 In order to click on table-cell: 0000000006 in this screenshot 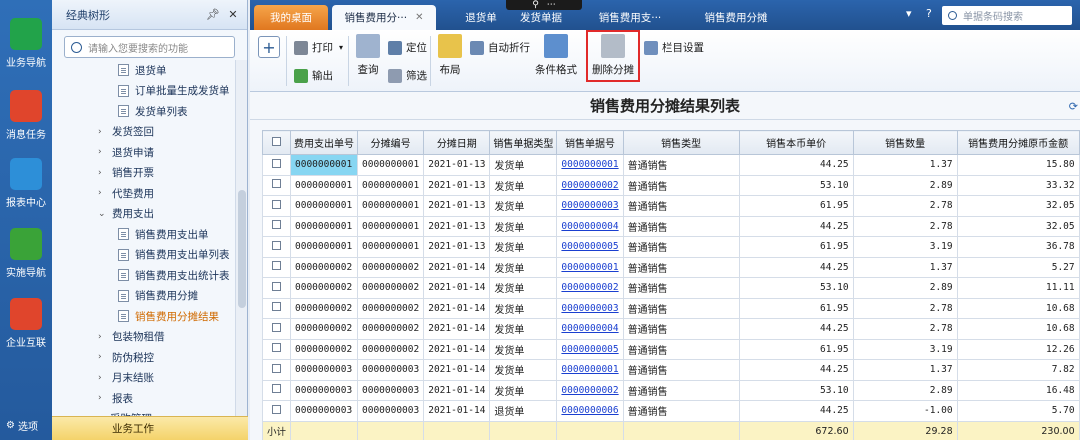, I will do `click(590, 411)`.